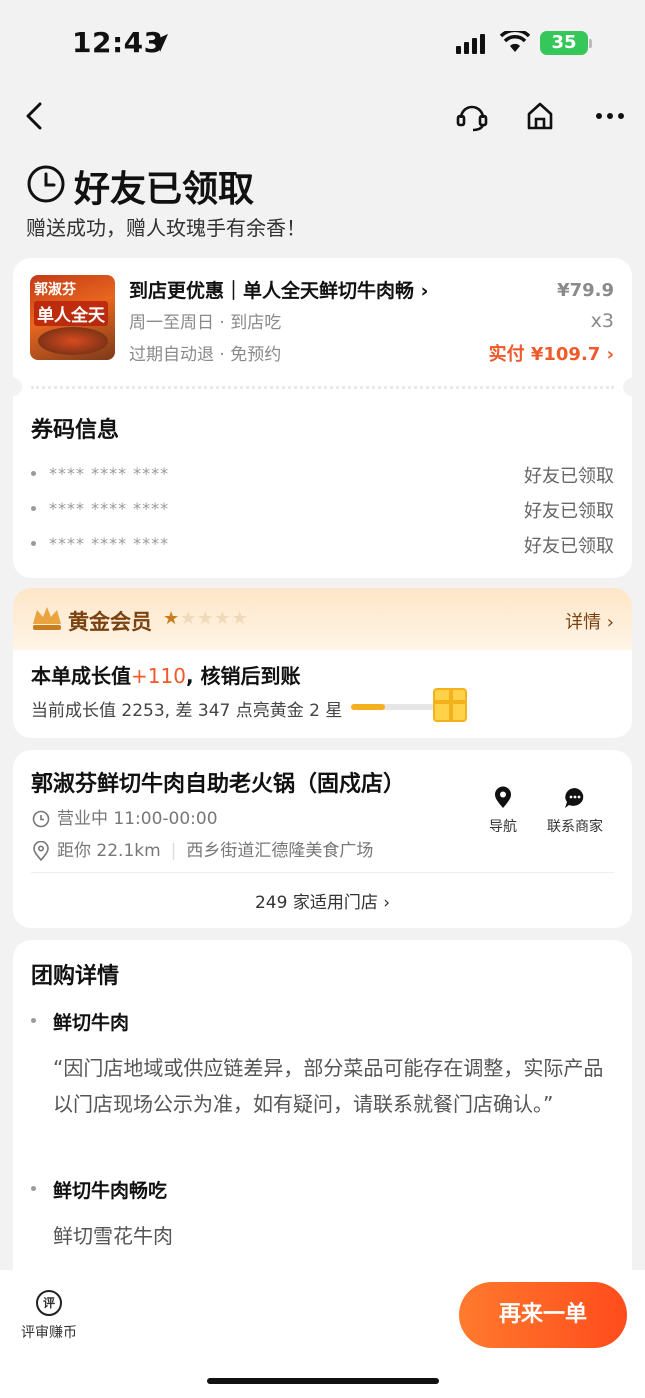  I want to click on product-quantity: x3, so click(602, 321).